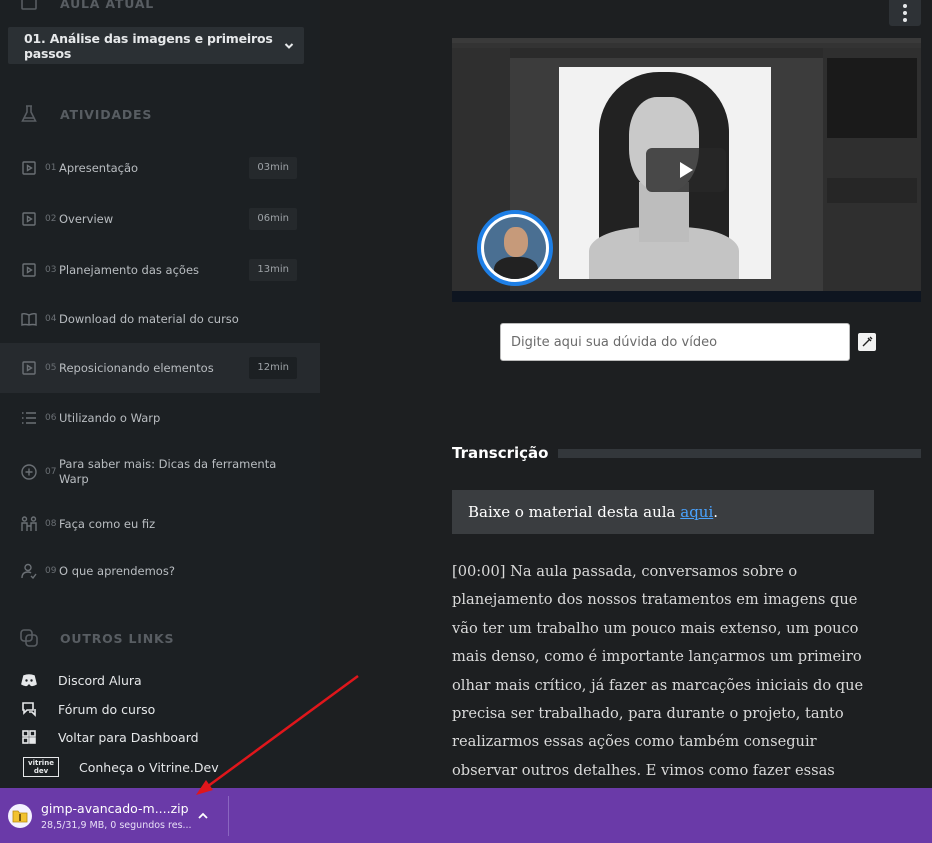 The image size is (932, 843). I want to click on lesson-icon, so click(29, 6).